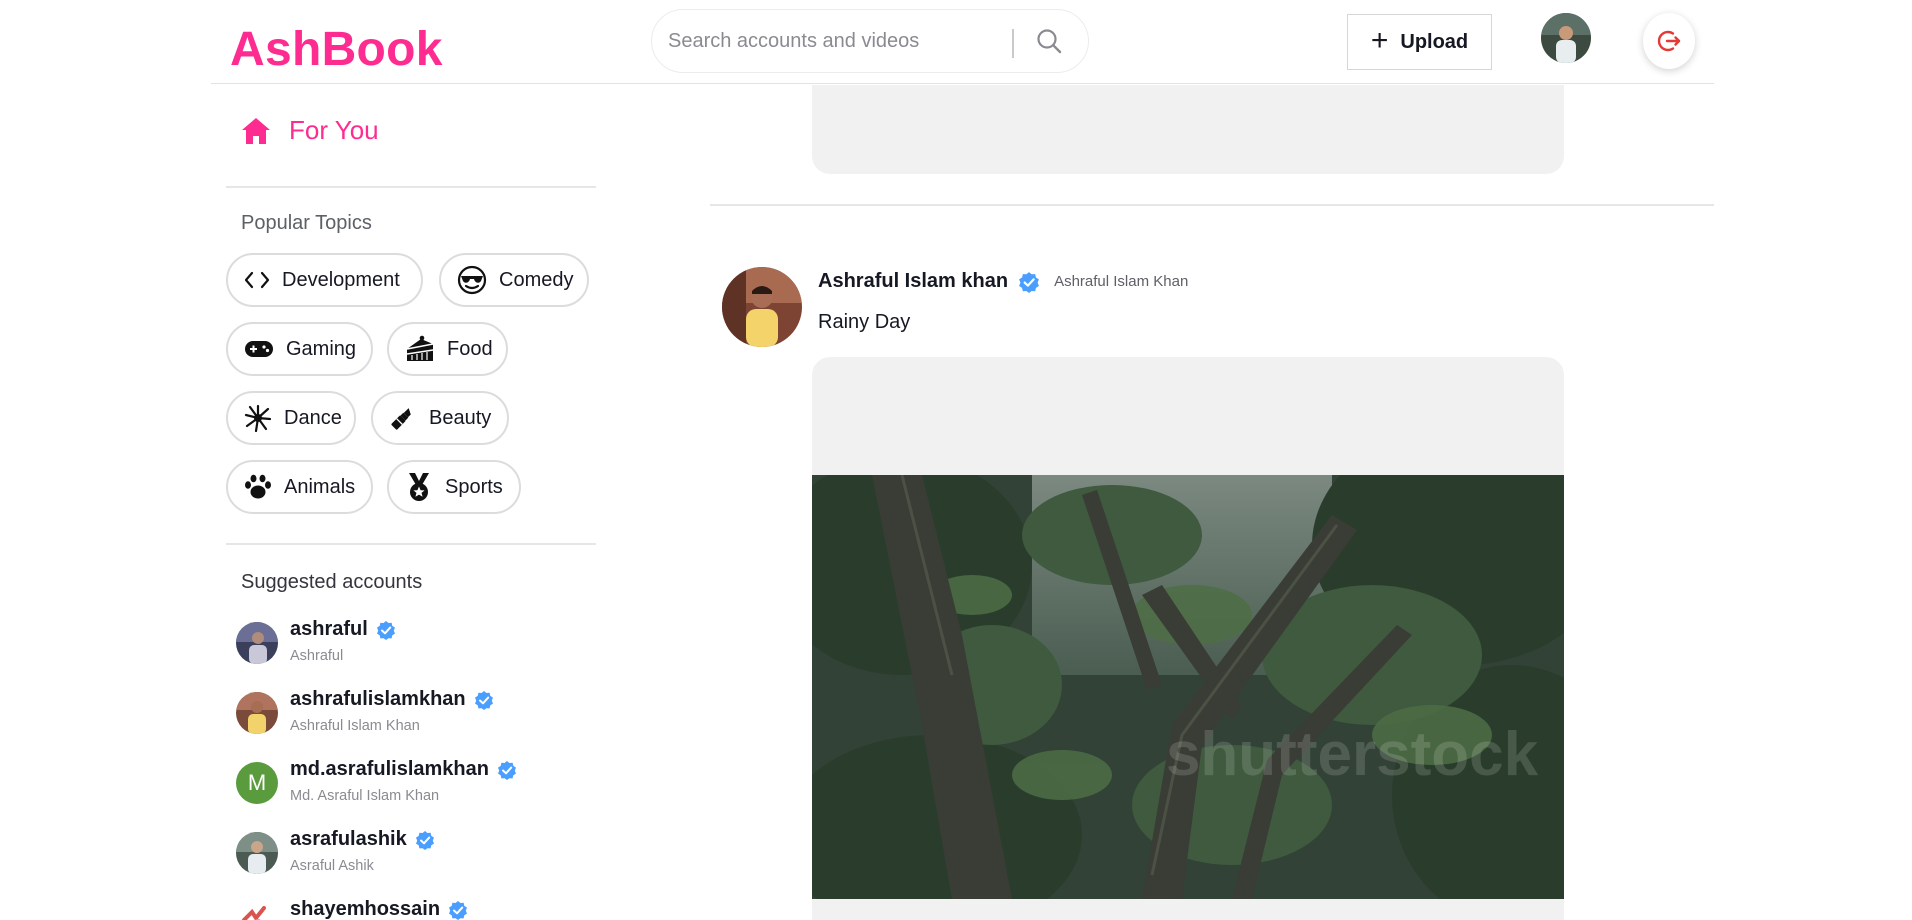 The width and height of the screenshot is (1912, 920). Describe the element at coordinates (536, 279) in the screenshot. I see `topic-label: Comedy` at that location.